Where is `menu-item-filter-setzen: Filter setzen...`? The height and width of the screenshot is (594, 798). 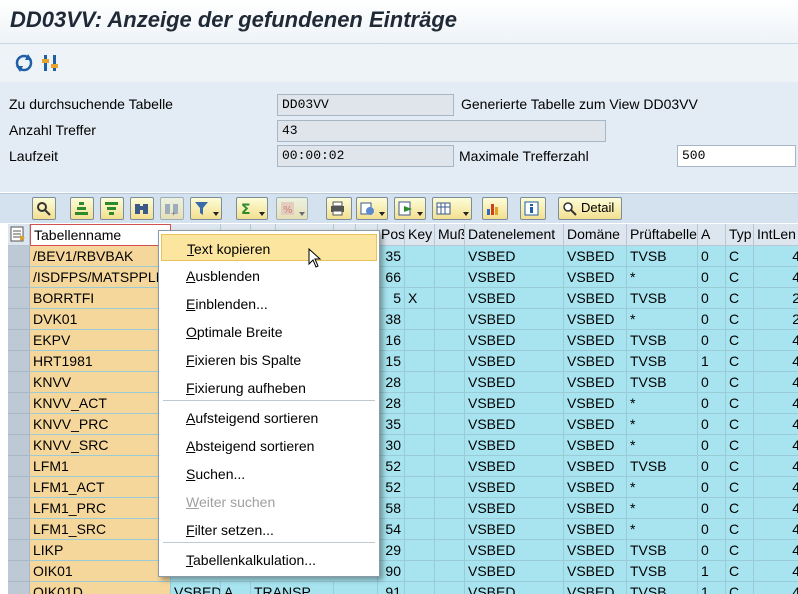 menu-item-filter-setzen: Filter setzen... is located at coordinates (269, 529).